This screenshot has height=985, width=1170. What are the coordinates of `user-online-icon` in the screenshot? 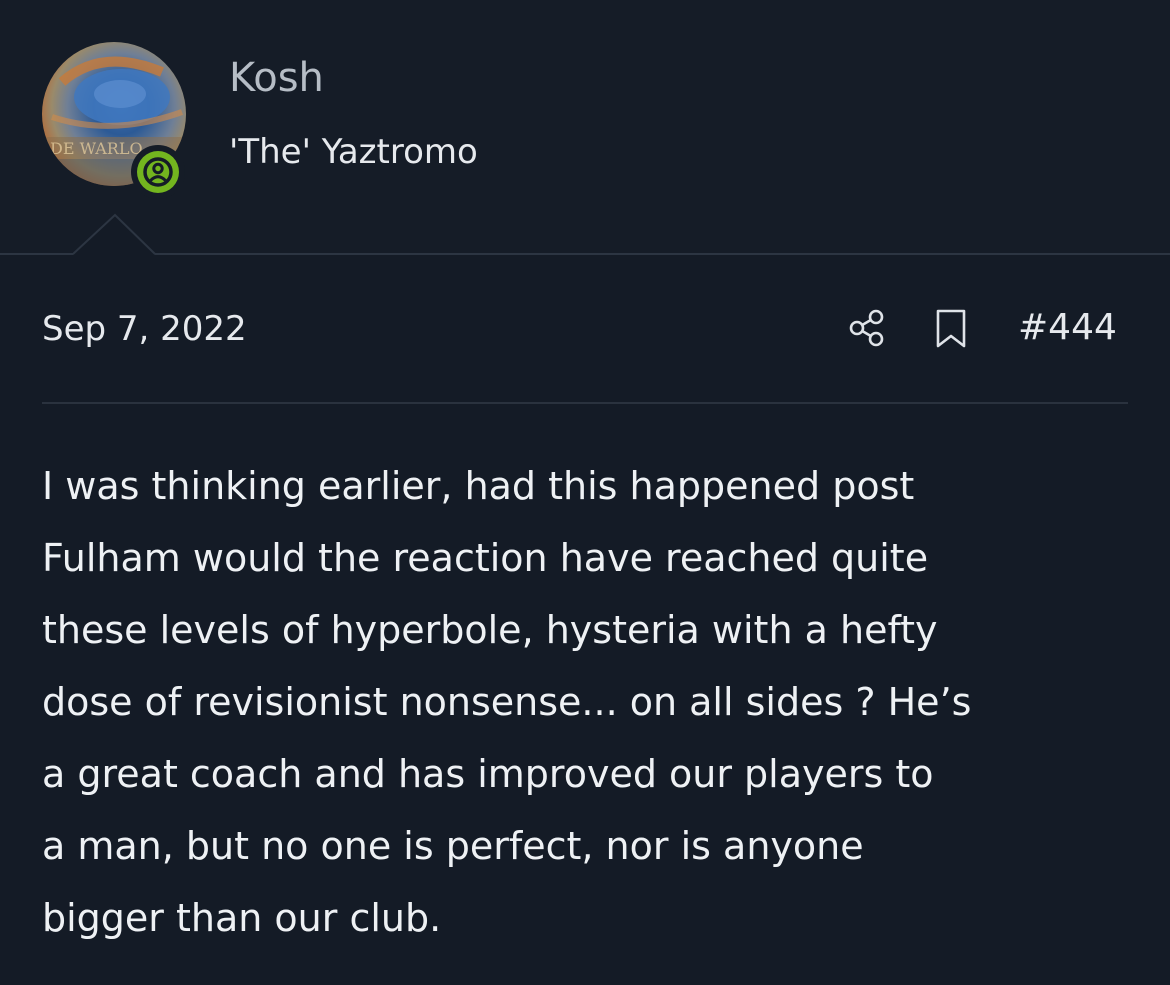 It's located at (158, 172).